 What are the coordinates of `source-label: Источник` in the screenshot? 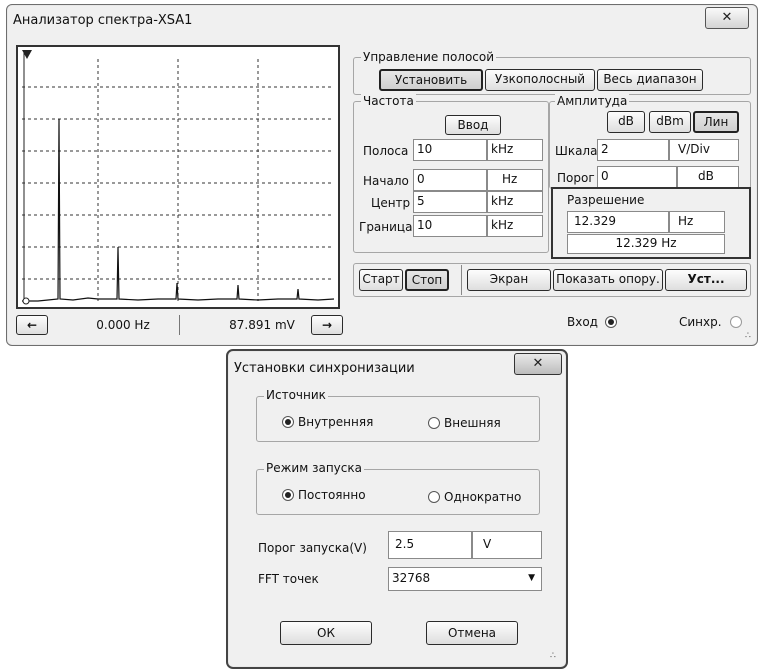 It's located at (296, 395).